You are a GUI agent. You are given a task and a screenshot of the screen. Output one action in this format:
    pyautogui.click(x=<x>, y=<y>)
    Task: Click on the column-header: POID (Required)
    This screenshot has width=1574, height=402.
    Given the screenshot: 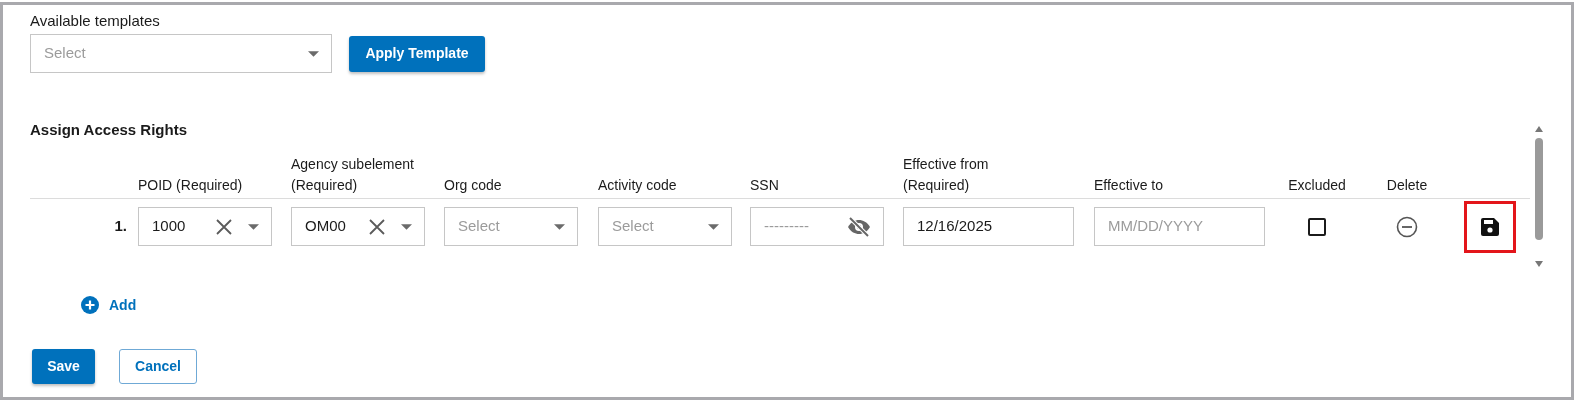 What is the action you would take?
    pyautogui.click(x=191, y=185)
    